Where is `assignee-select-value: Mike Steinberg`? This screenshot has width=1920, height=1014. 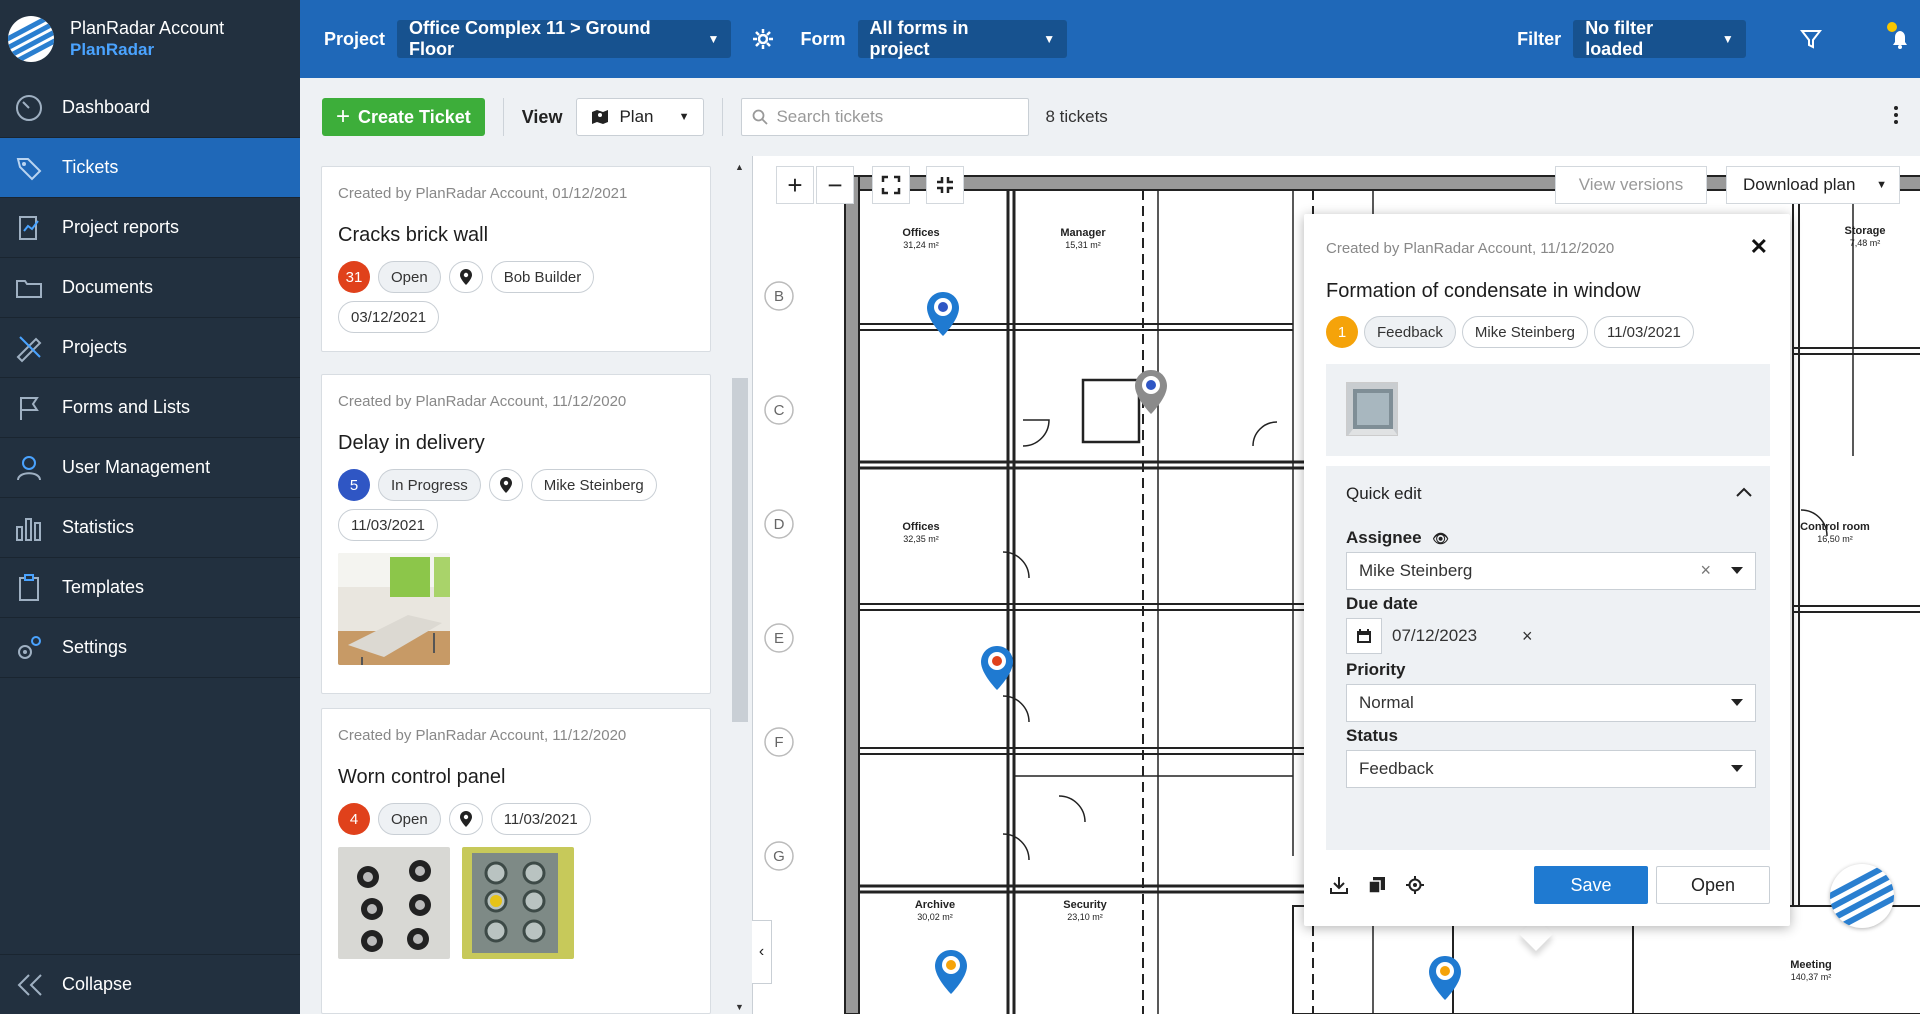
assignee-select-value: Mike Steinberg is located at coordinates (1416, 570).